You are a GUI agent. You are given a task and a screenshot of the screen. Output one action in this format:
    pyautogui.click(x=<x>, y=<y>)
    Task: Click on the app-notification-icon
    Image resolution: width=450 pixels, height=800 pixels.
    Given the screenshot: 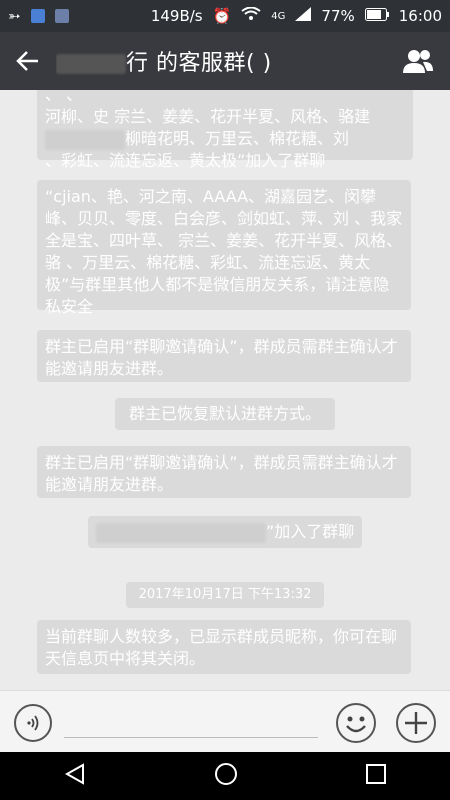 What is the action you would take?
    pyautogui.click(x=37, y=16)
    